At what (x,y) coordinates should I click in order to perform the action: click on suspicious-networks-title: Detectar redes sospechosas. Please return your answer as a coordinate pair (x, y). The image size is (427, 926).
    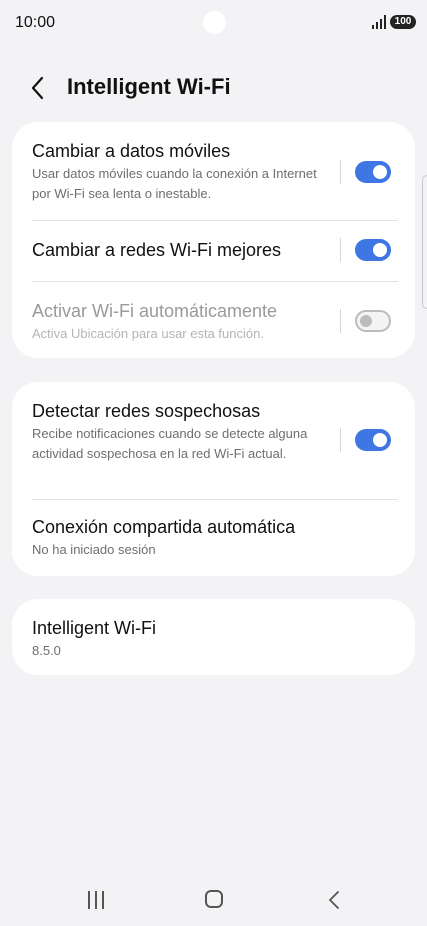
    Looking at the image, I should click on (146, 411).